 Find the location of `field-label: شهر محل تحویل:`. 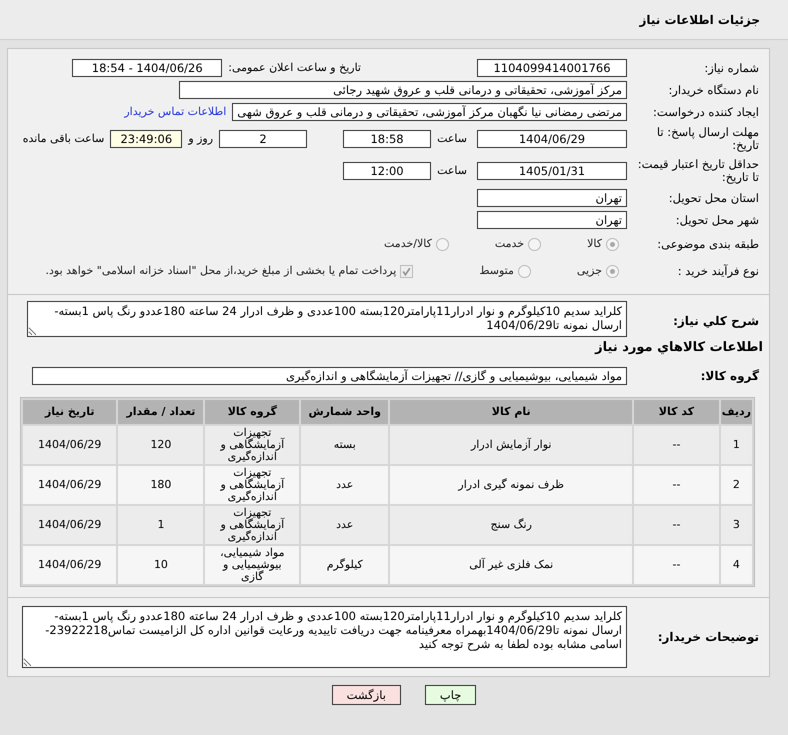

field-label: شهر محل تحویل: is located at coordinates (717, 220).